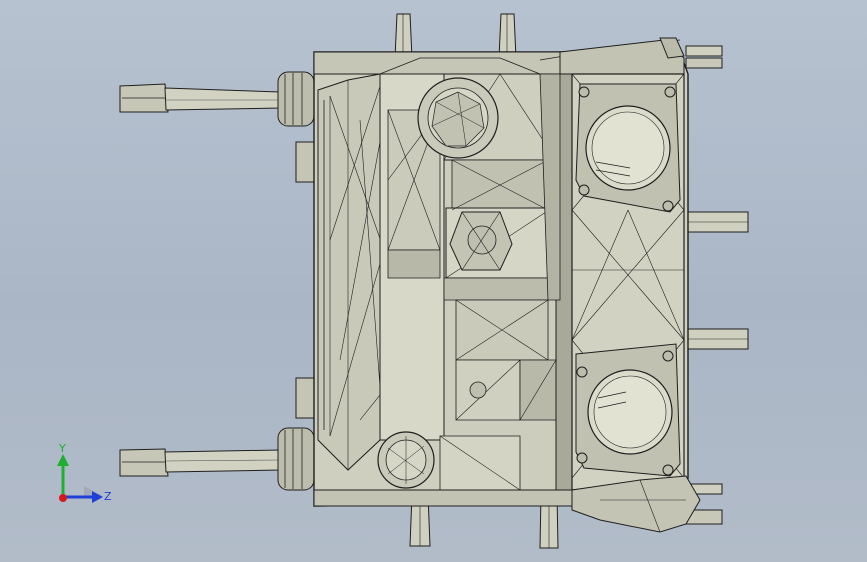  What do you see at coordinates (628, 410) in the screenshot?
I see `pocket-lower-right` at bounding box center [628, 410].